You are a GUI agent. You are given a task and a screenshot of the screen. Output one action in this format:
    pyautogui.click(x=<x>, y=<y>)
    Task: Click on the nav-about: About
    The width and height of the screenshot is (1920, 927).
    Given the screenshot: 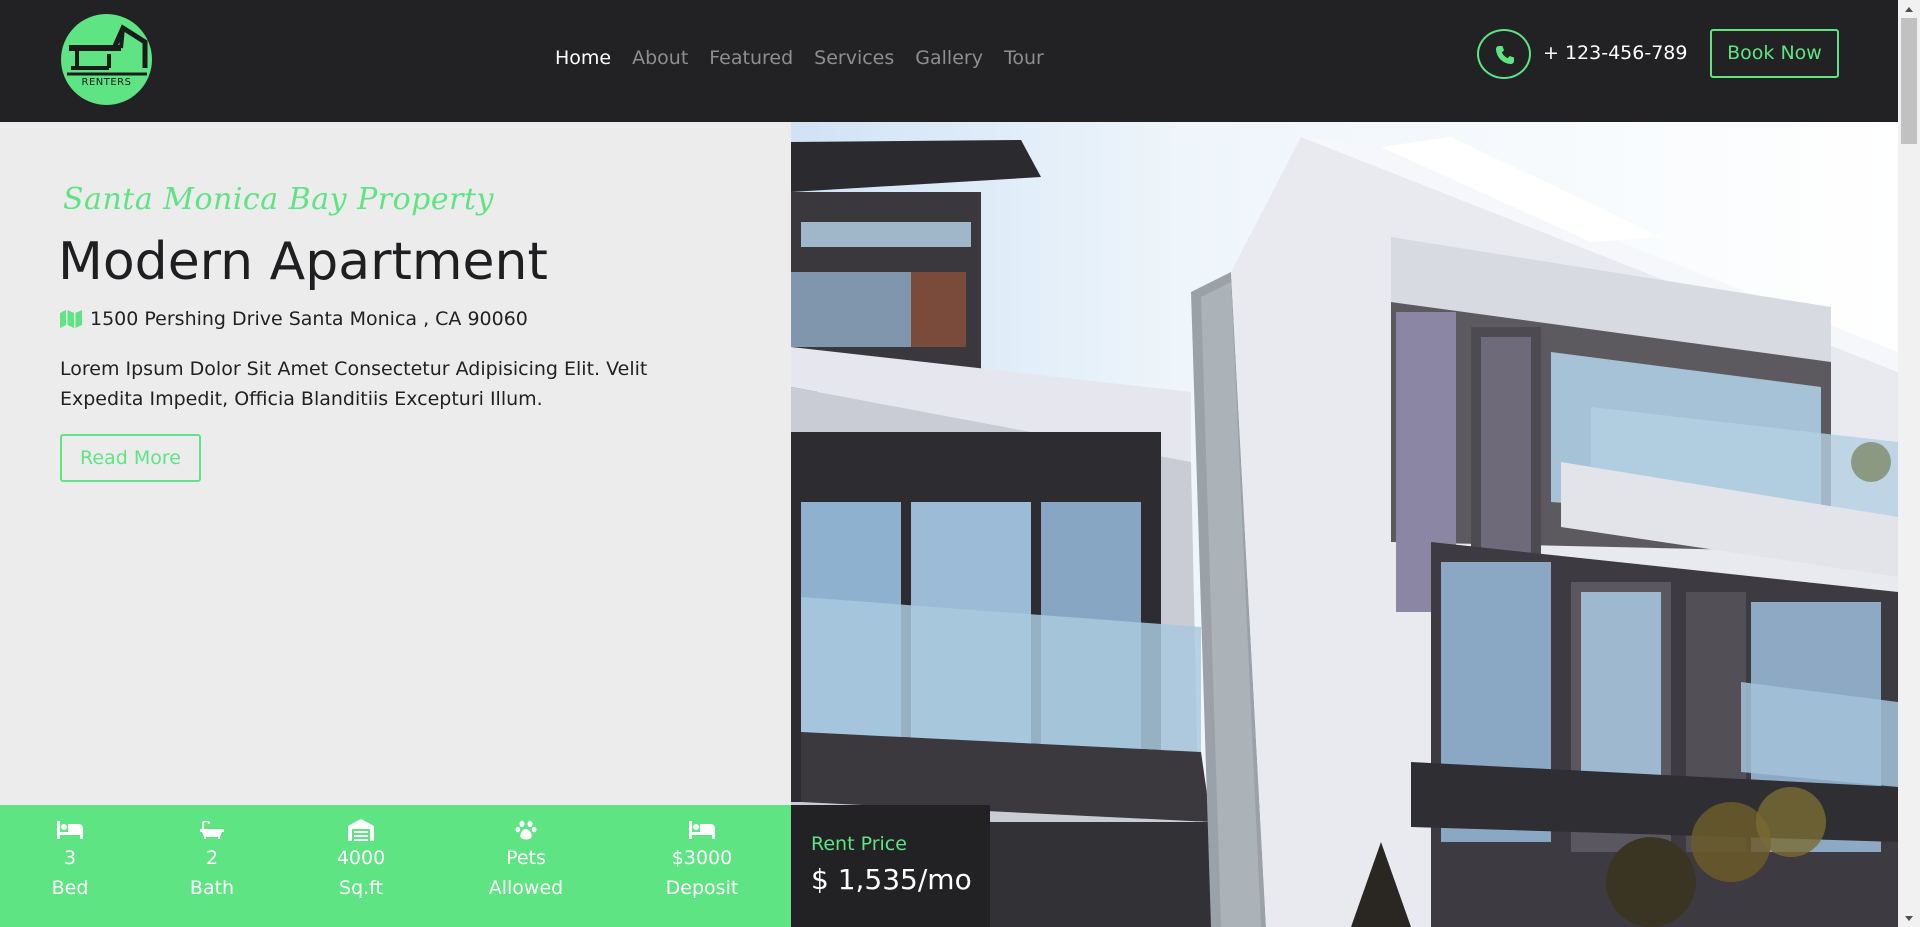 What is the action you would take?
    pyautogui.click(x=660, y=58)
    